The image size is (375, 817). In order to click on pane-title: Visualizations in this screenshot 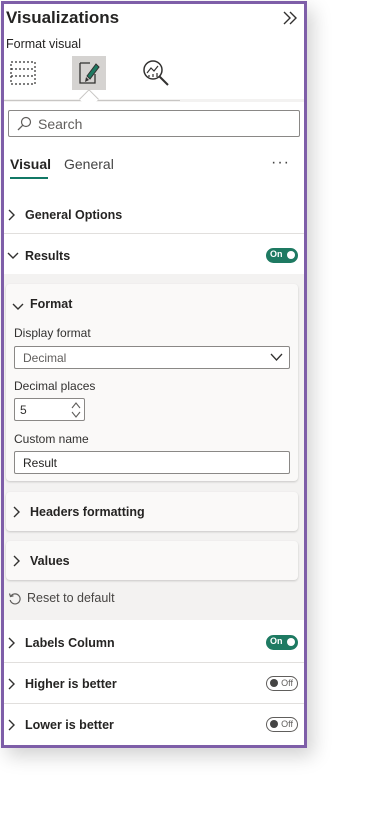, I will do `click(63, 17)`.